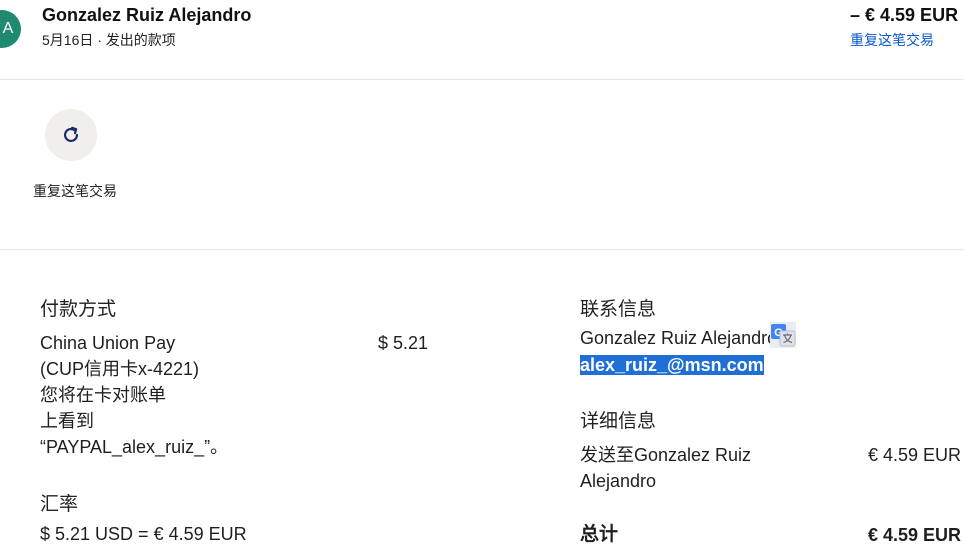 The height and width of the screenshot is (544, 964). I want to click on contact-email-text: alex_ruiz_@msn.com, so click(672, 365).